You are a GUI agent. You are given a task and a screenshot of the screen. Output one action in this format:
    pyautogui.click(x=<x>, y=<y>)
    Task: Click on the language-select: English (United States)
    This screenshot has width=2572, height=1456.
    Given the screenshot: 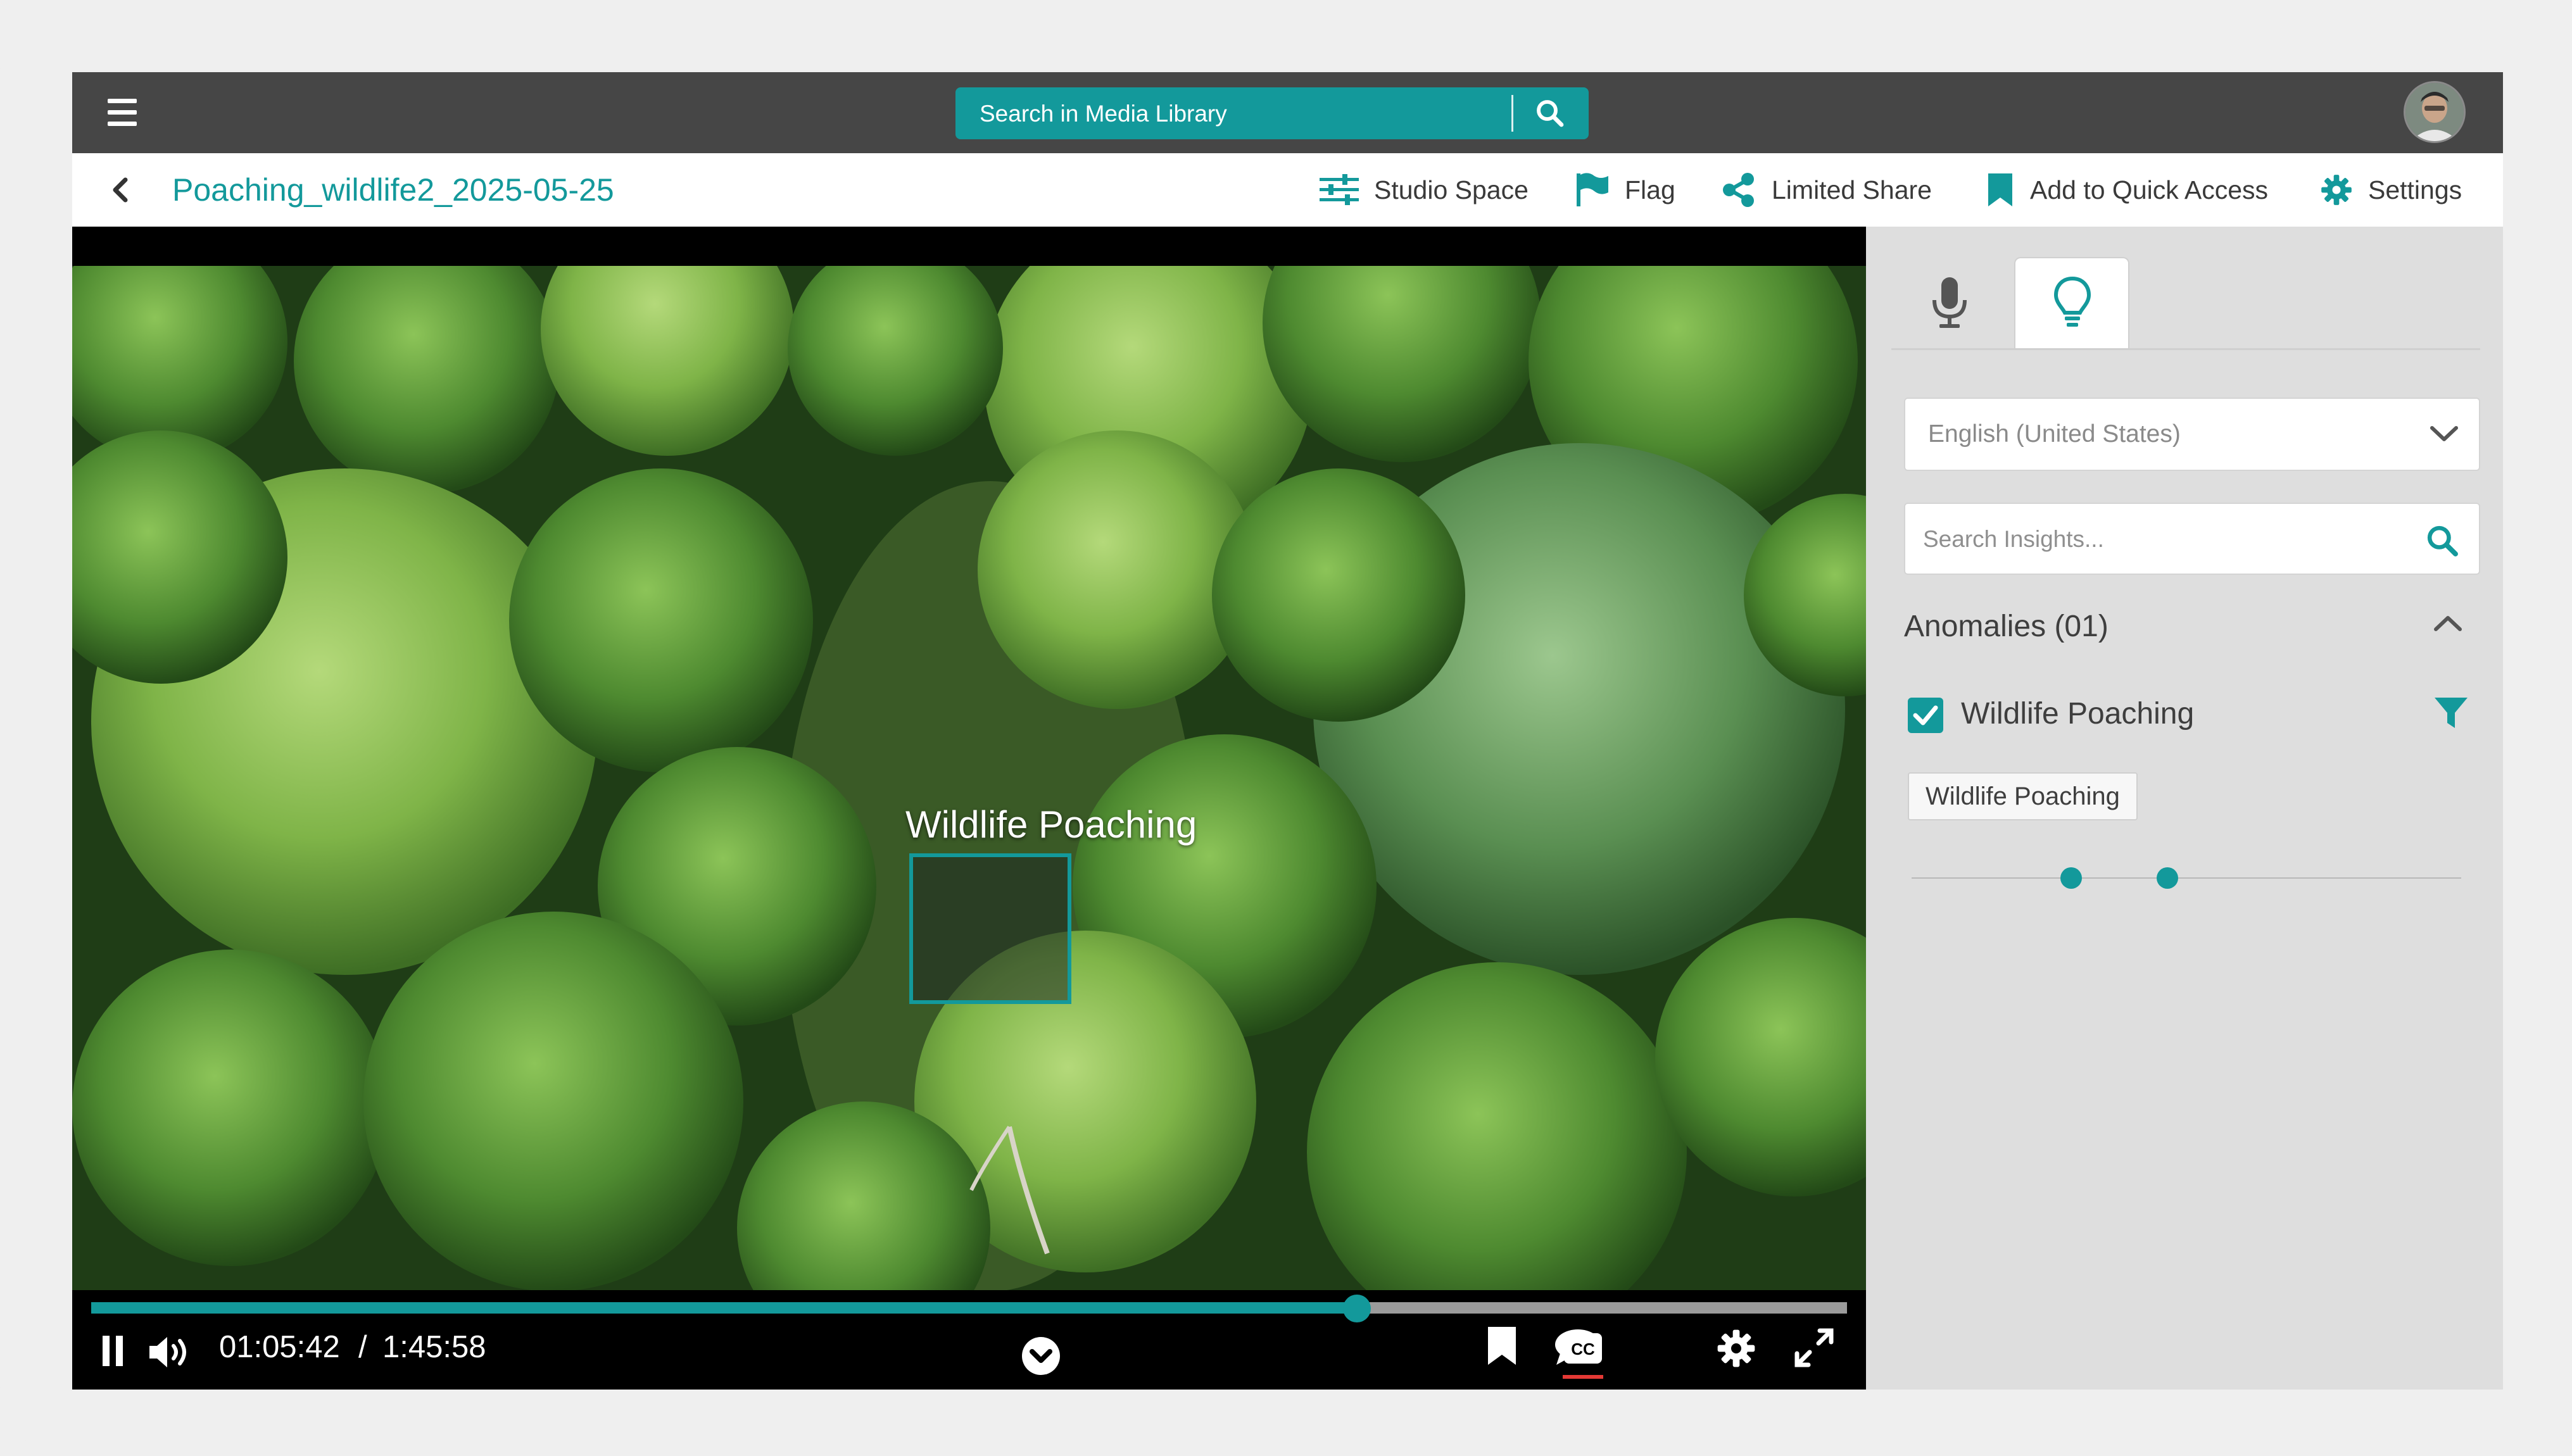 What is the action you would take?
    pyautogui.click(x=2192, y=434)
    